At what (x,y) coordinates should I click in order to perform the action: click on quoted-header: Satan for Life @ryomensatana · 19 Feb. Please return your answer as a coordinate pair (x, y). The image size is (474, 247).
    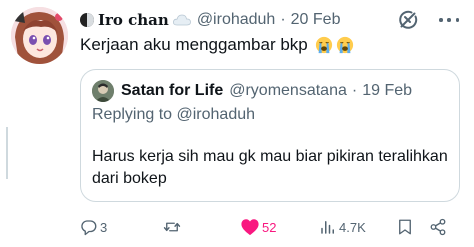
    Looking at the image, I should click on (266, 91).